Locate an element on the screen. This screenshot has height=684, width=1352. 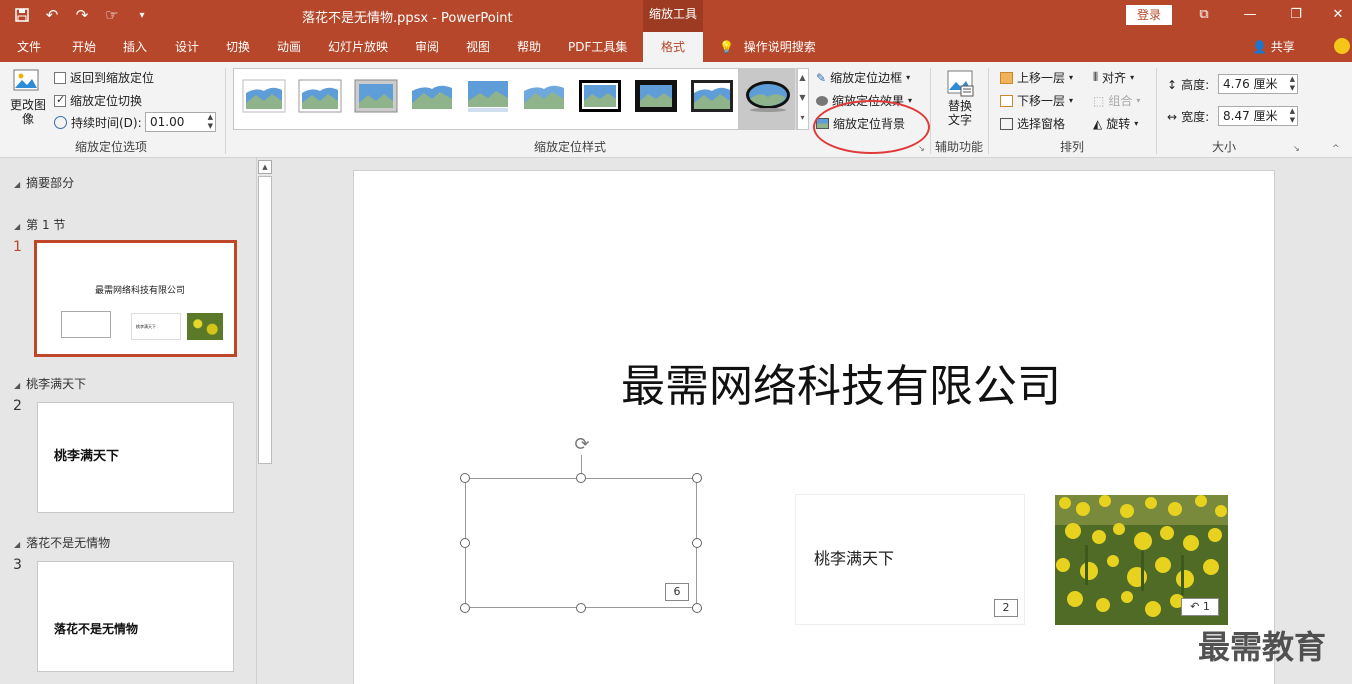
change-image-button: 更改图像 is located at coordinates (28, 97).